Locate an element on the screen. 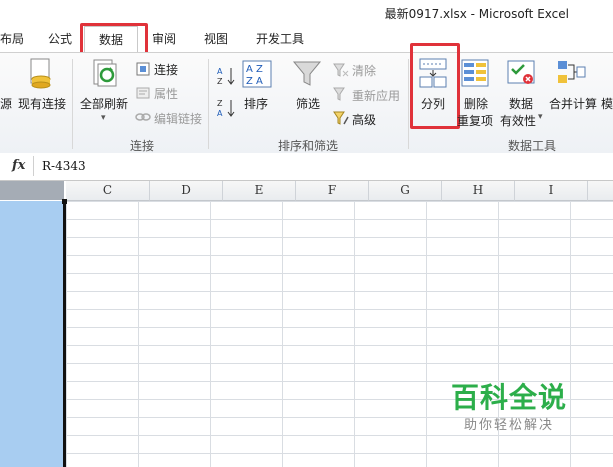 Image resolution: width=613 pixels, height=467 pixels. data-tools-group-label: 数据工具 is located at coordinates (532, 146).